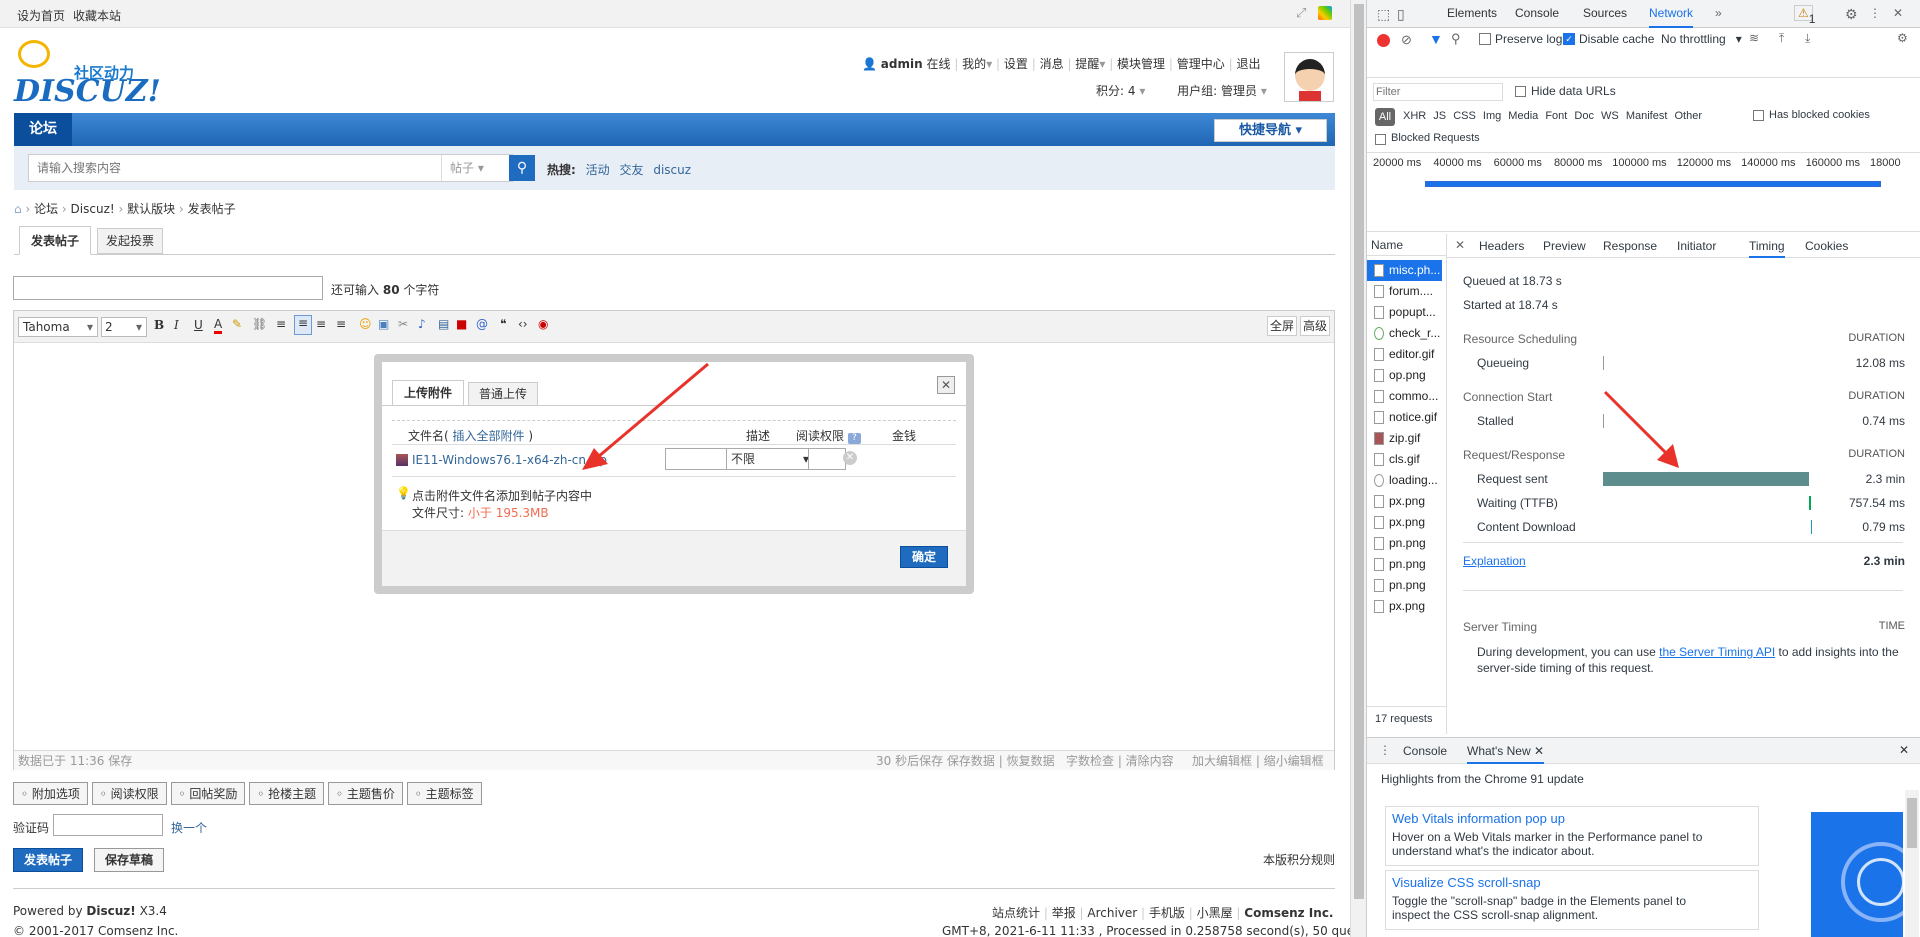 The height and width of the screenshot is (937, 1920). What do you see at coordinates (1112, 913) in the screenshot?
I see `footer-archiver-link: Archiver` at bounding box center [1112, 913].